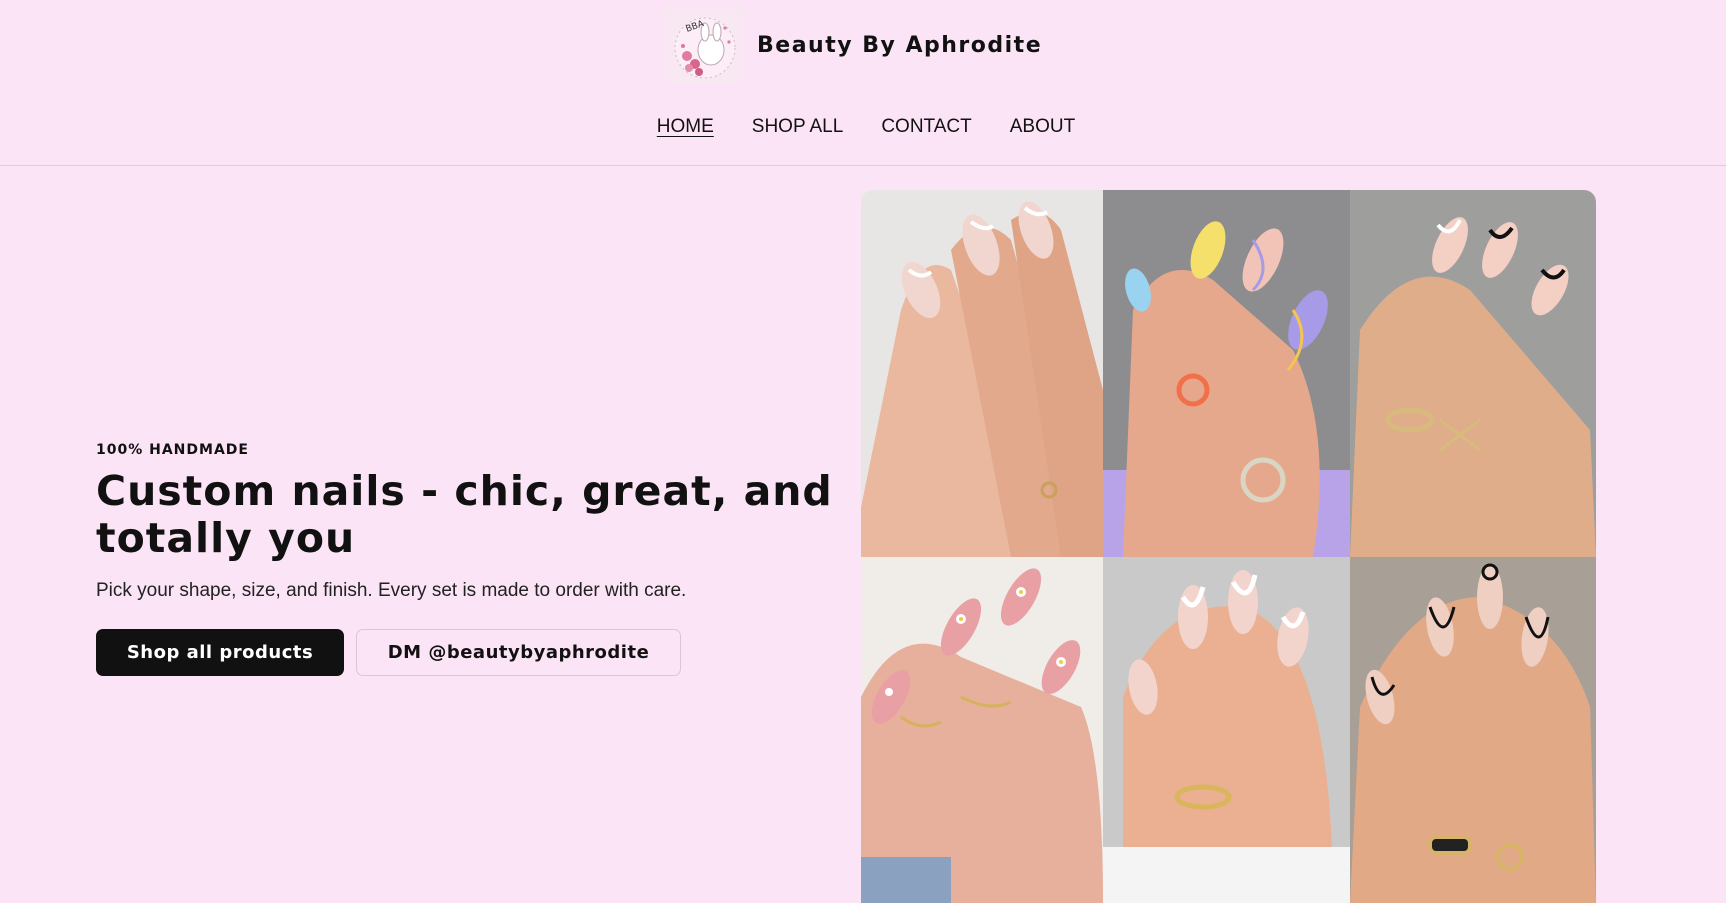  I want to click on hero-eyebrow: 100% HANDMADE, so click(172, 450).